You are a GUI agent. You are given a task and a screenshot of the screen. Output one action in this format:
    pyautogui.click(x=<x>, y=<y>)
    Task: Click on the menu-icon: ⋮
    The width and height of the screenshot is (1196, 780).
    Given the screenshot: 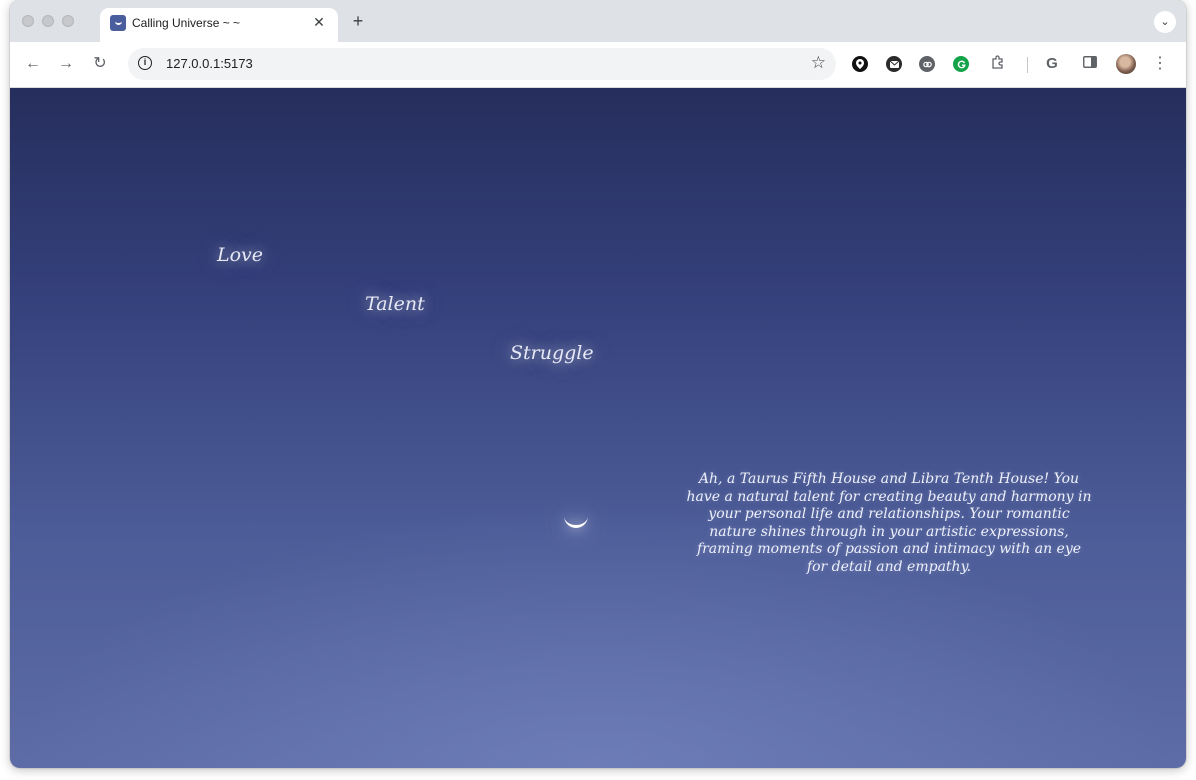 What is the action you would take?
    pyautogui.click(x=1160, y=64)
    